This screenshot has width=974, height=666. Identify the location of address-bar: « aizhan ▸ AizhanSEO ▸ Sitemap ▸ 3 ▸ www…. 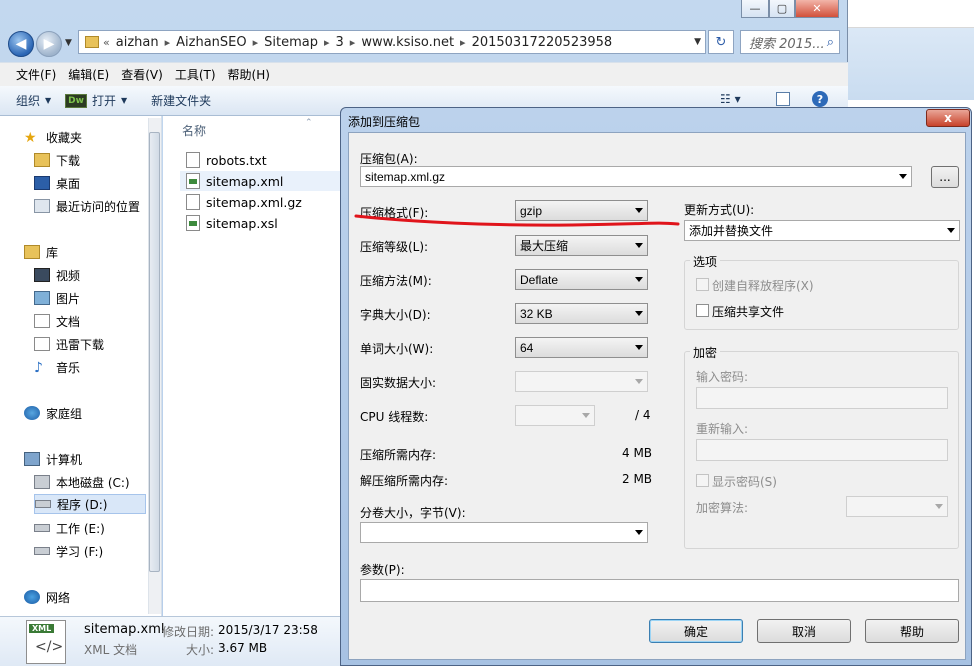
(392, 42).